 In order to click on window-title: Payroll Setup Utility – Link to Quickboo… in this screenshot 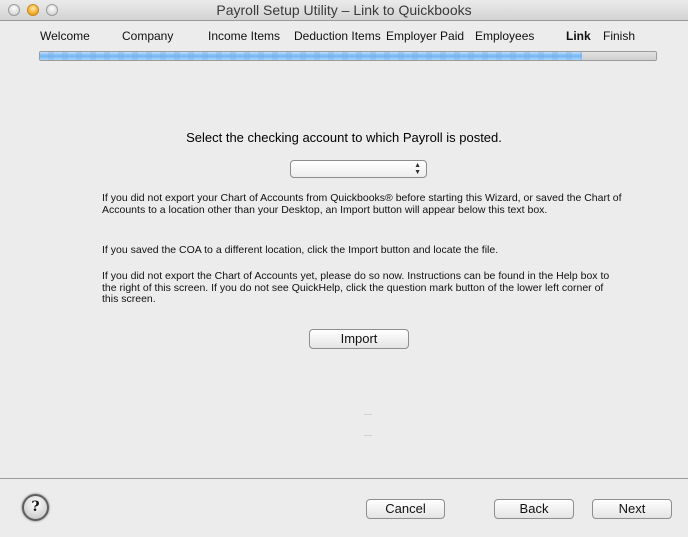, I will do `click(344, 10)`.